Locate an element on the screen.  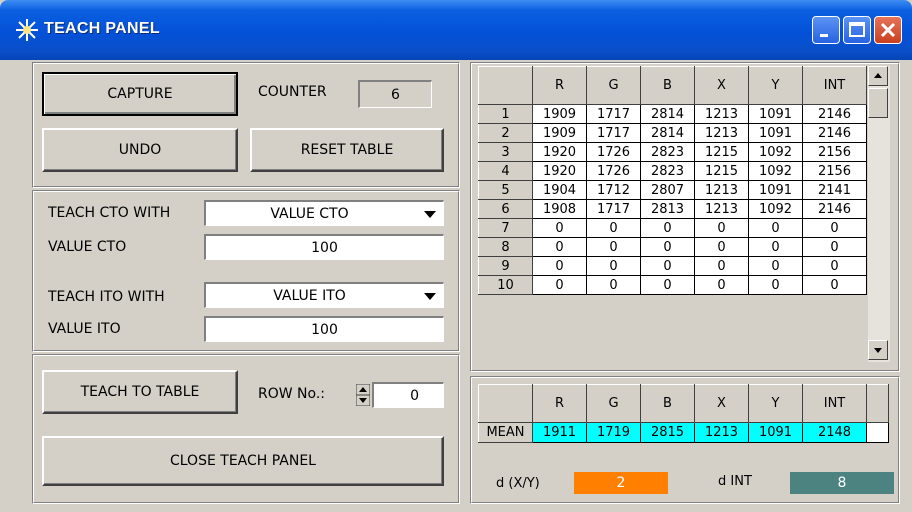
column-header-int: INT is located at coordinates (834, 85).